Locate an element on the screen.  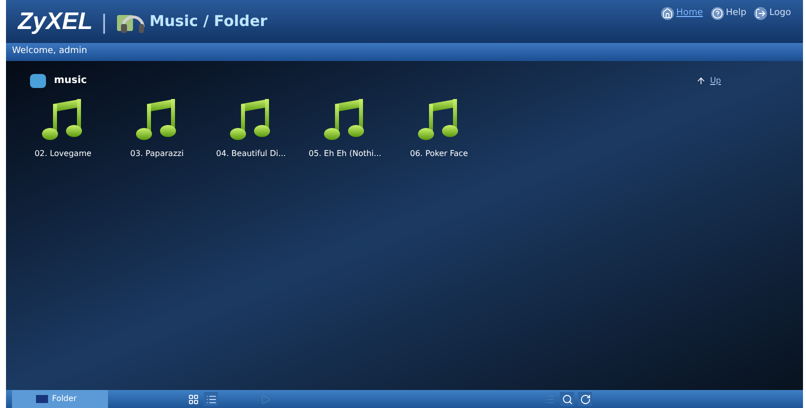
header-link: Help is located at coordinates (728, 13).